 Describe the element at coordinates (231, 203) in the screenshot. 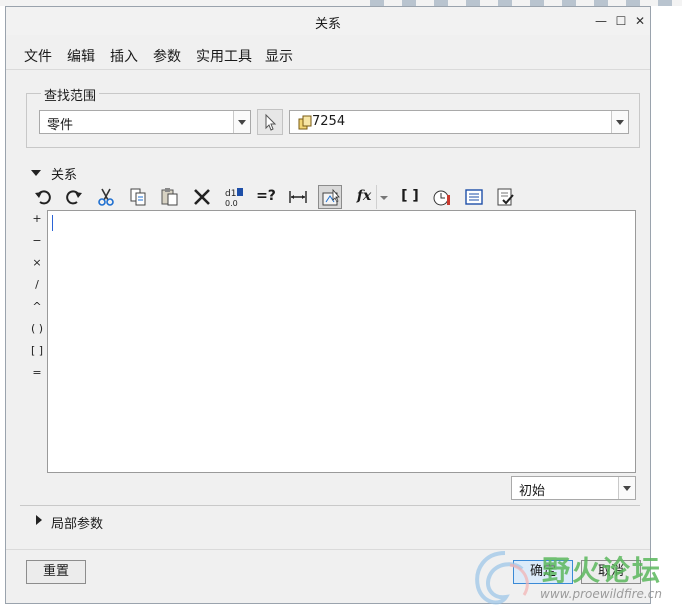

I see `svg-text: 0.0` at that location.